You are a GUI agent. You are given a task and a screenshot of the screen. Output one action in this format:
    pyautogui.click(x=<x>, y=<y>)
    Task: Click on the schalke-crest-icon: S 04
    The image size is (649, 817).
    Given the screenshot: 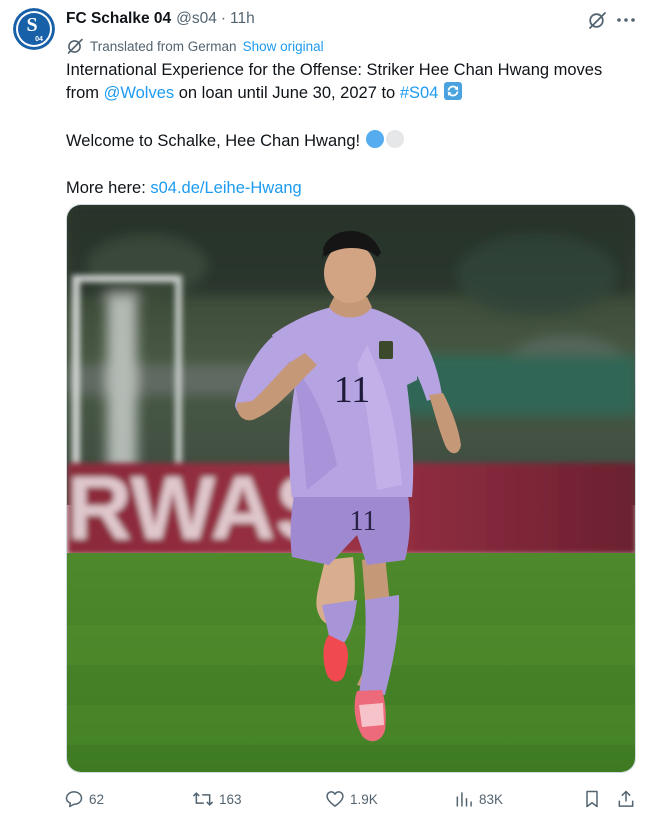 What is the action you would take?
    pyautogui.click(x=34, y=29)
    